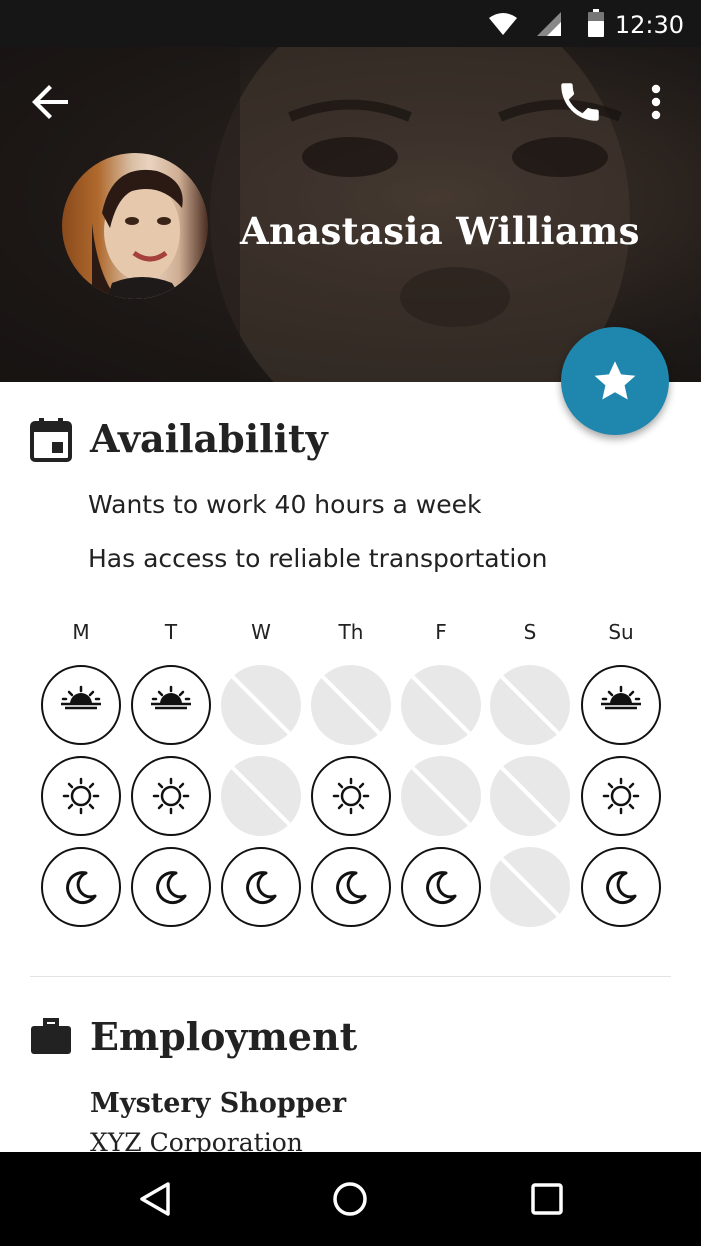 The height and width of the screenshot is (1246, 701). Describe the element at coordinates (224, 1036) in the screenshot. I see `employment-title: Employment` at that location.